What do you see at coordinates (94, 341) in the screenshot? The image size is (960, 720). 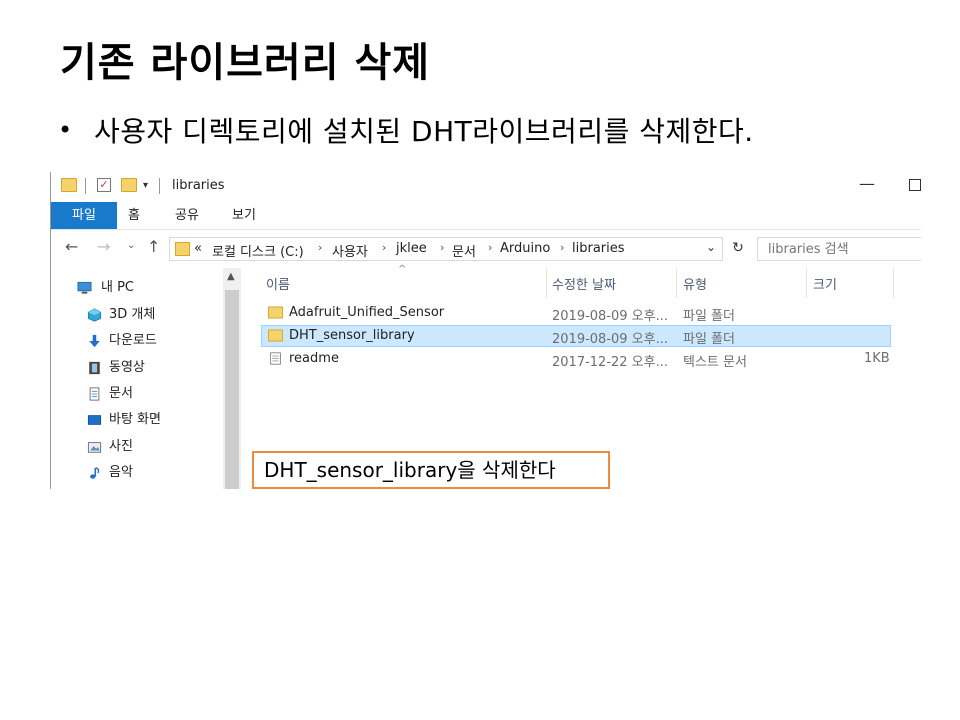 I see `download-icon` at bounding box center [94, 341].